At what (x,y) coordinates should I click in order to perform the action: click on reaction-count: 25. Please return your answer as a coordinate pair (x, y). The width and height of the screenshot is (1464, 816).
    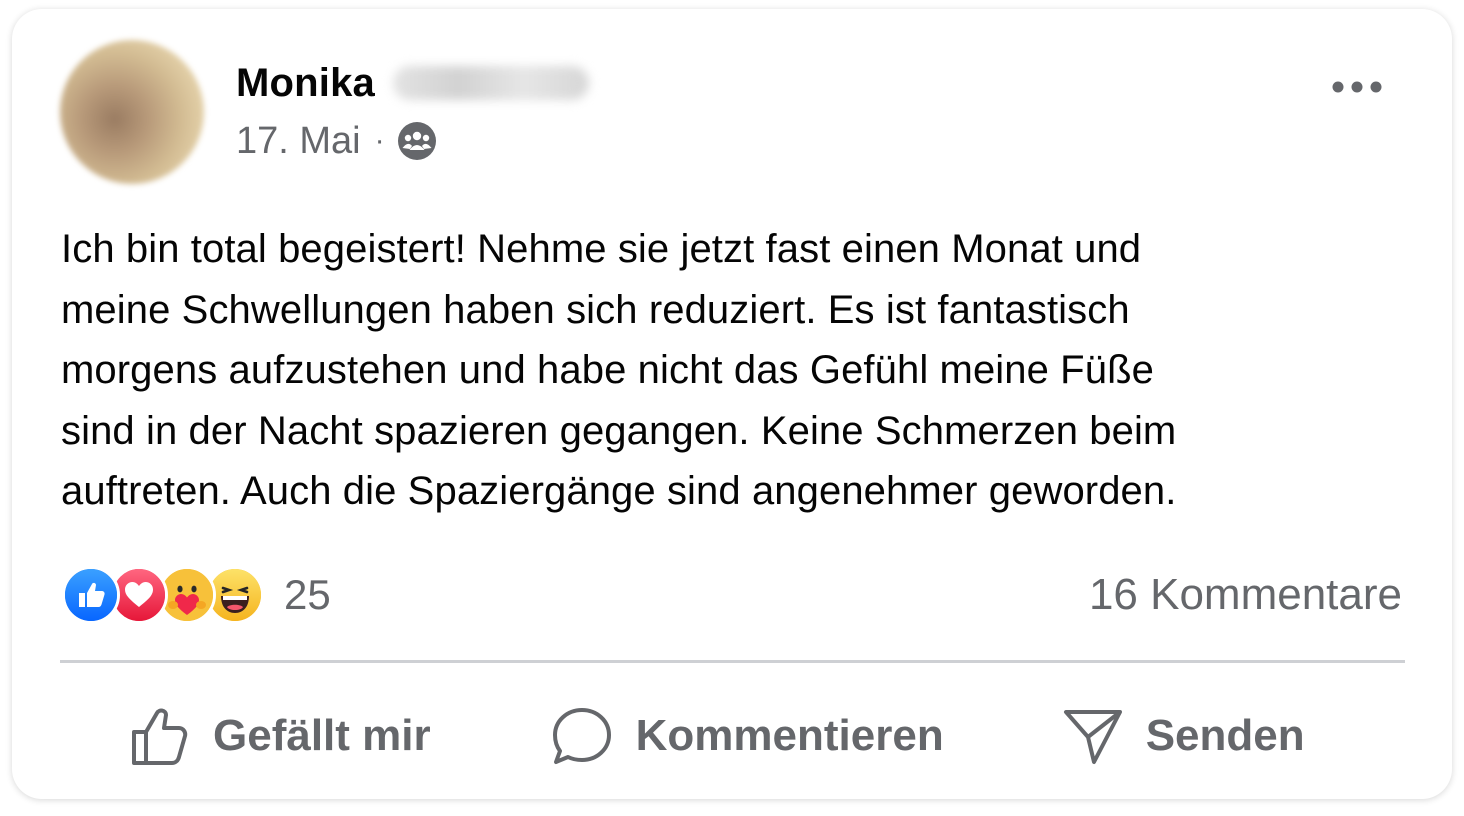
    Looking at the image, I should click on (307, 595).